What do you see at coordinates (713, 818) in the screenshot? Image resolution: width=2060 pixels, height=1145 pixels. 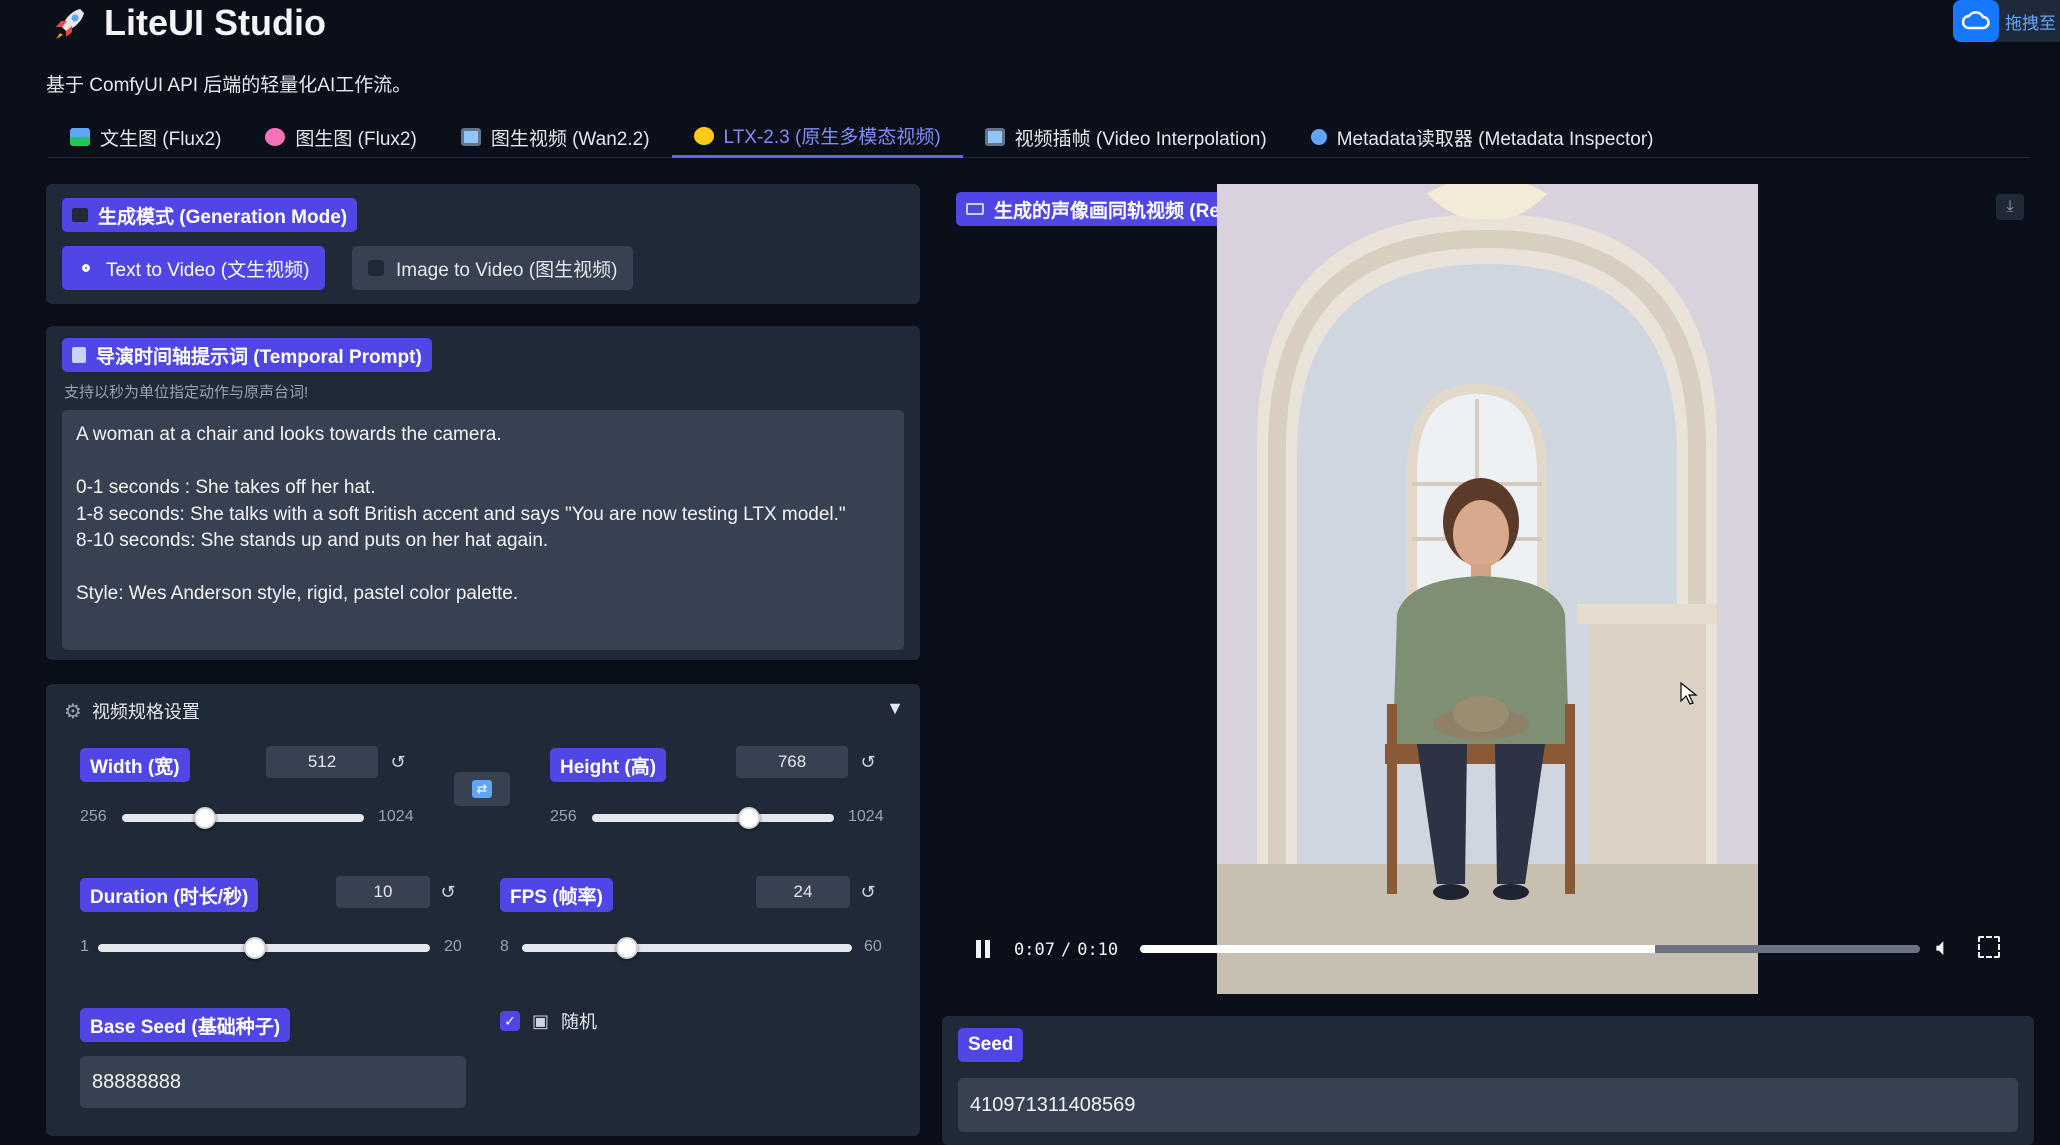 I see `height-slider-track` at bounding box center [713, 818].